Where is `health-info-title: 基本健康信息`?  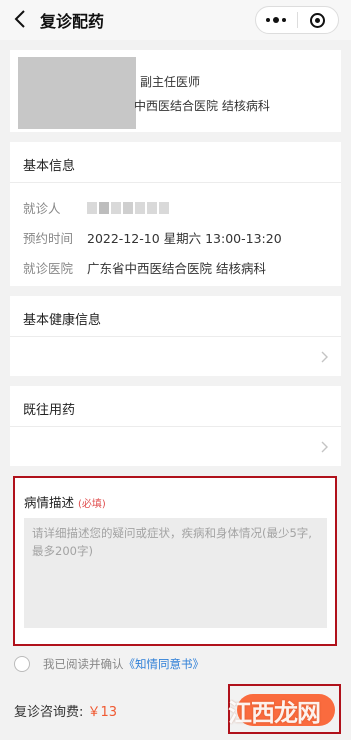 health-info-title: 基本健康信息 is located at coordinates (62, 320).